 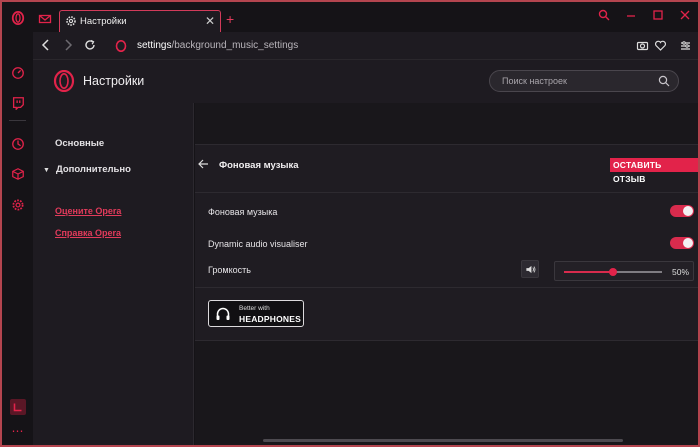 What do you see at coordinates (223, 313) in the screenshot?
I see `headphones-icon` at bounding box center [223, 313].